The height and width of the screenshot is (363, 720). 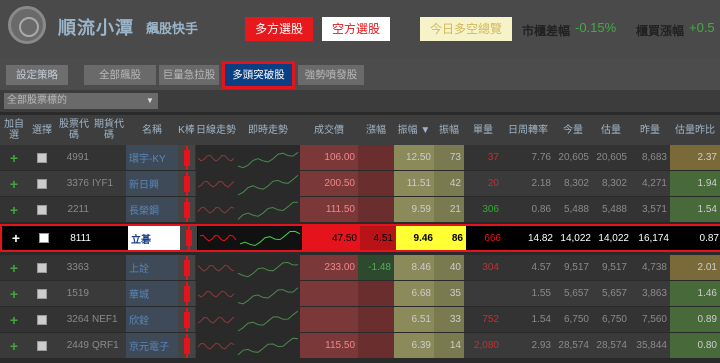 What do you see at coordinates (528, 130) in the screenshot?
I see `col-turnover: 日周轉率` at bounding box center [528, 130].